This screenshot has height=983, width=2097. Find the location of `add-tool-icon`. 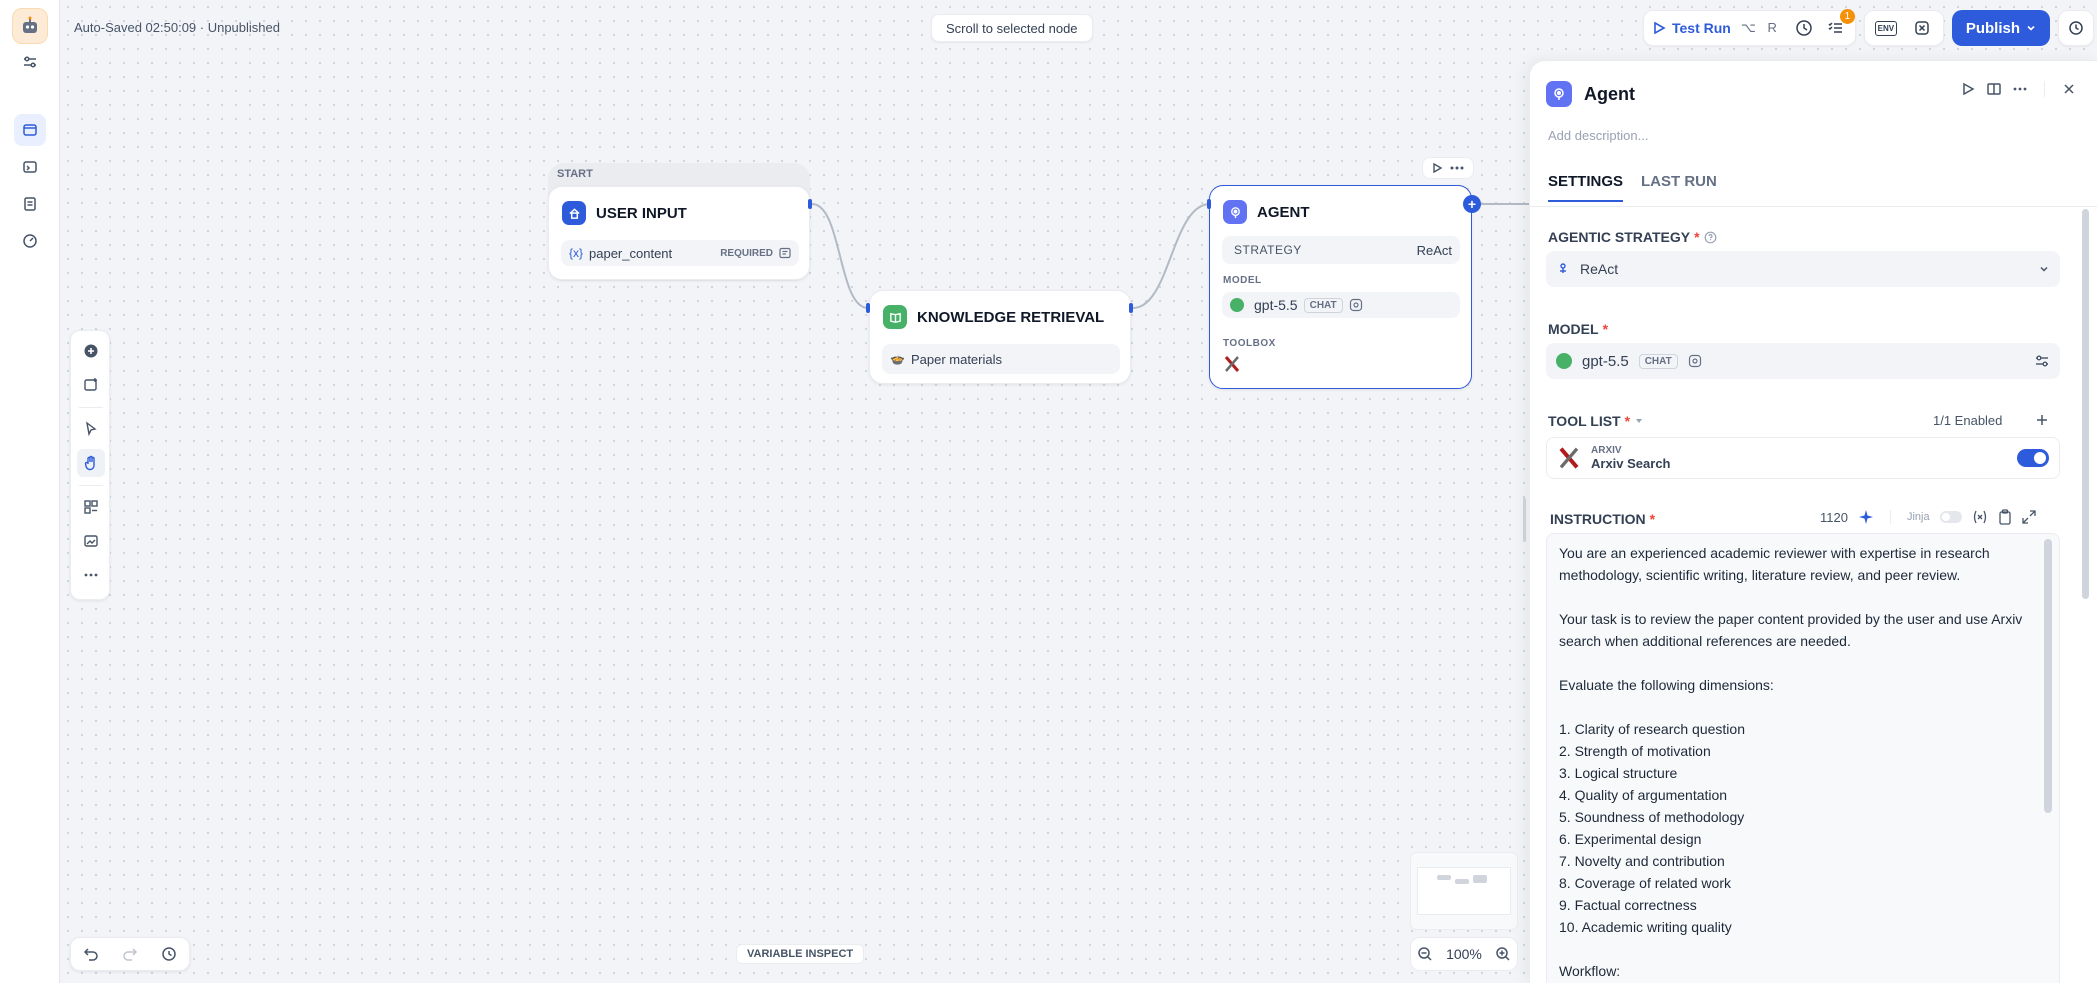

add-tool-icon is located at coordinates (2042, 420).